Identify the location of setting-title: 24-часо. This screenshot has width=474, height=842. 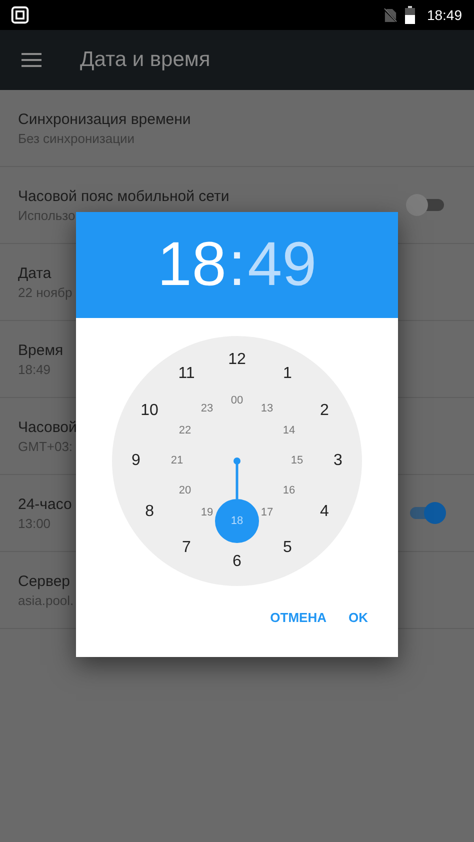
(45, 504).